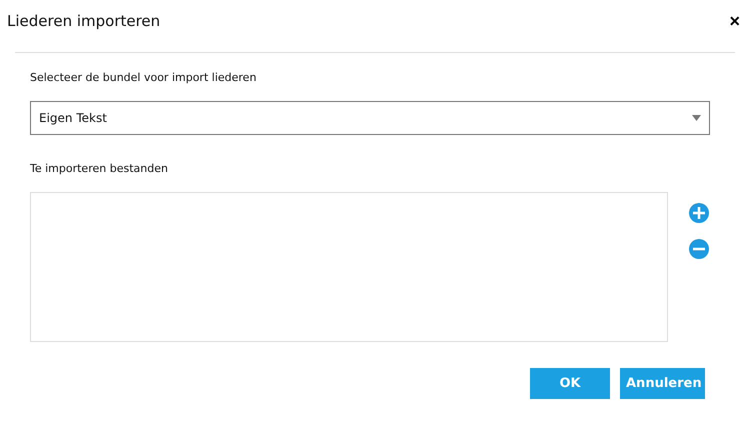  What do you see at coordinates (99, 168) in the screenshot?
I see `files-label: Te importeren bestanden` at bounding box center [99, 168].